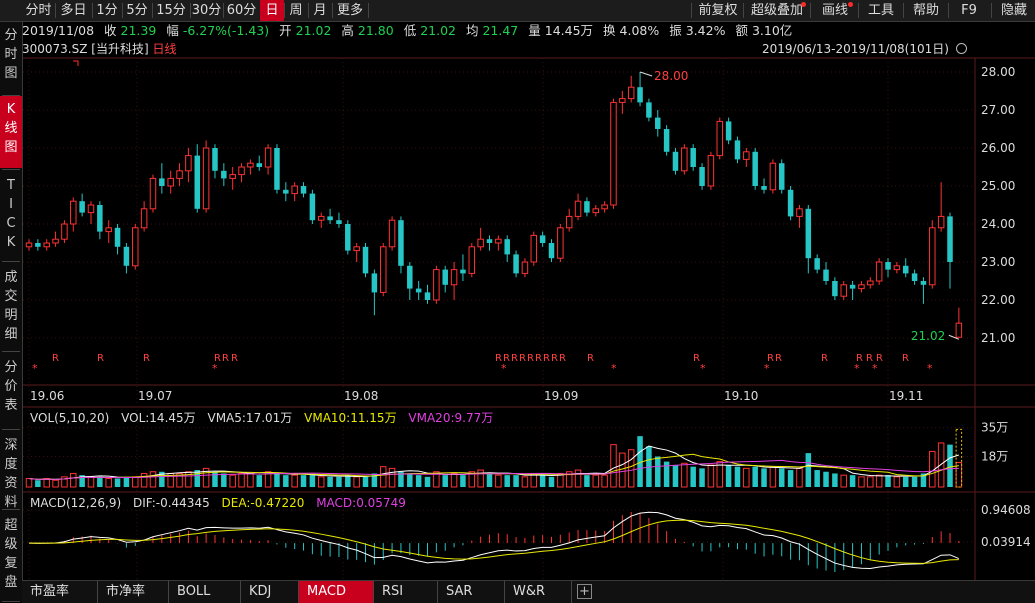  What do you see at coordinates (205, 592) in the screenshot?
I see `tab-boll: BOLL` at bounding box center [205, 592].